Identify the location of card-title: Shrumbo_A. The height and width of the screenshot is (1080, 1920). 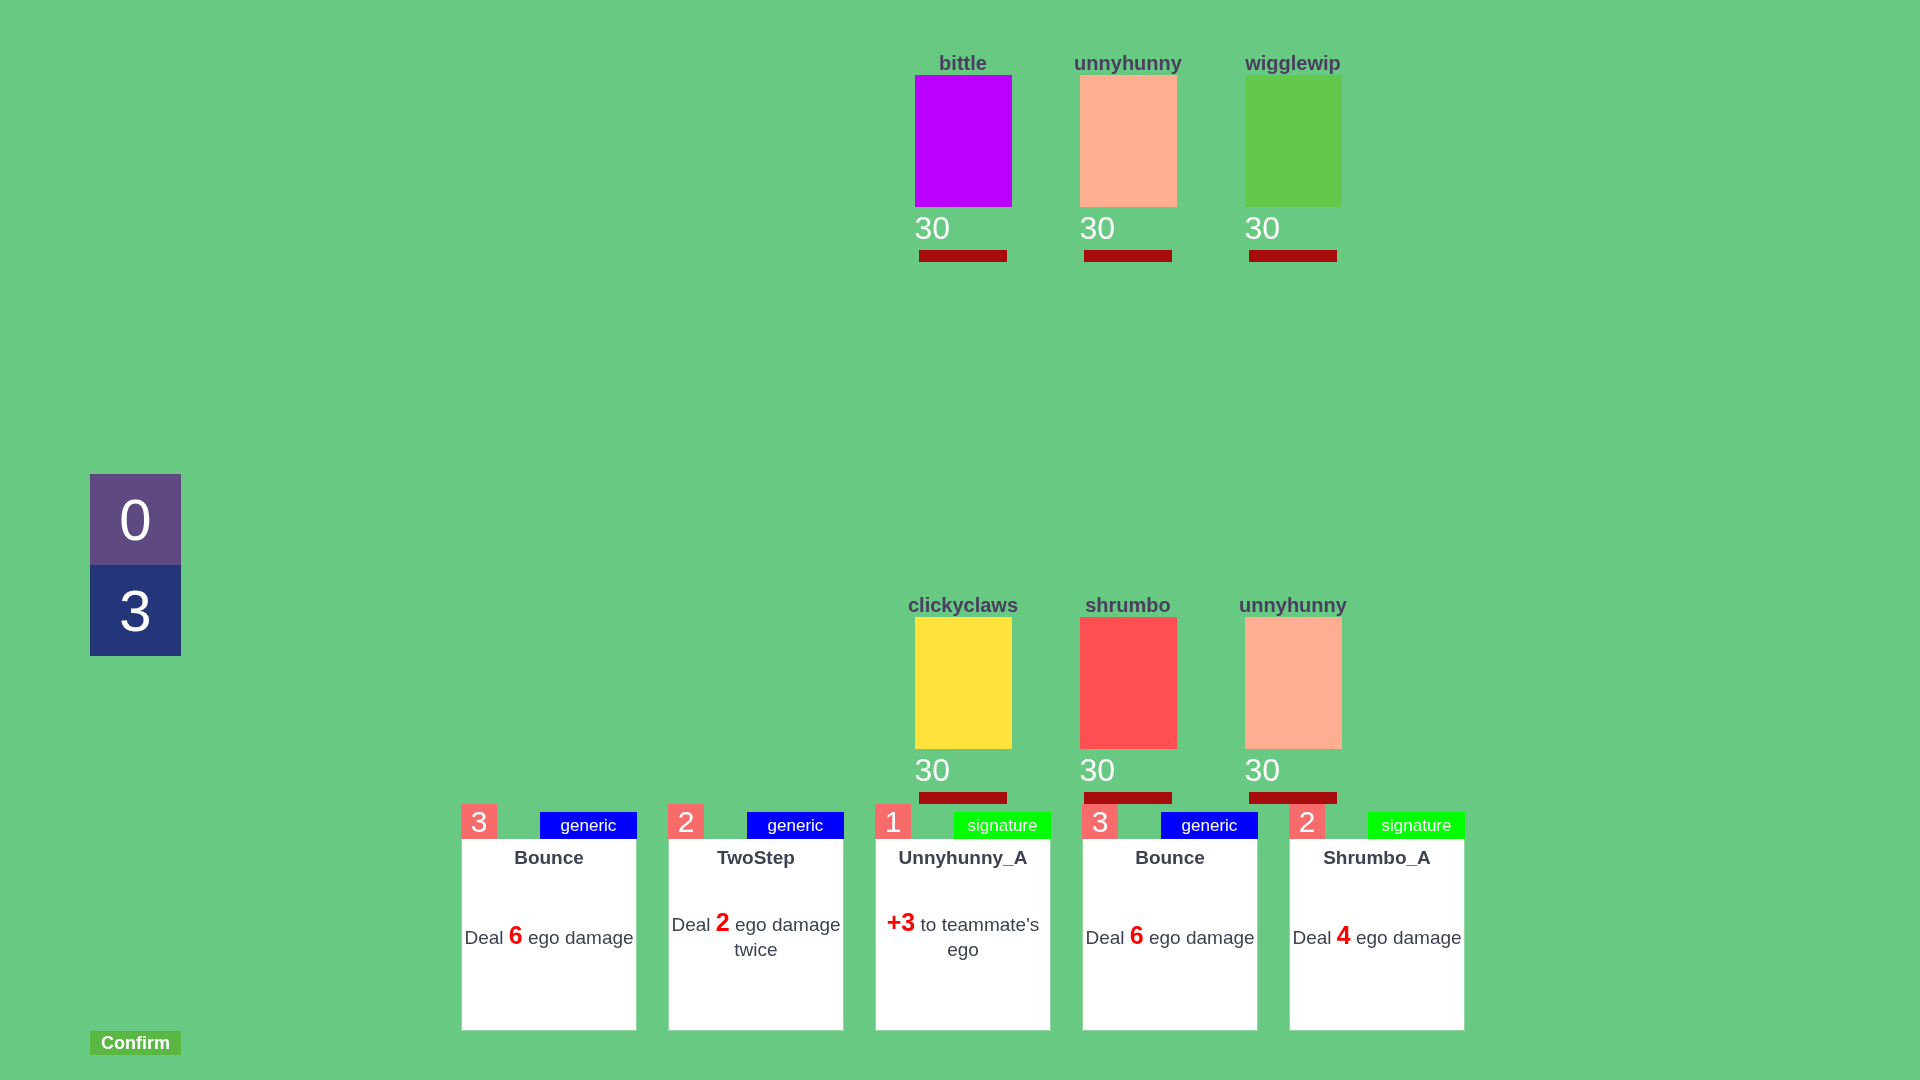
(1377, 858).